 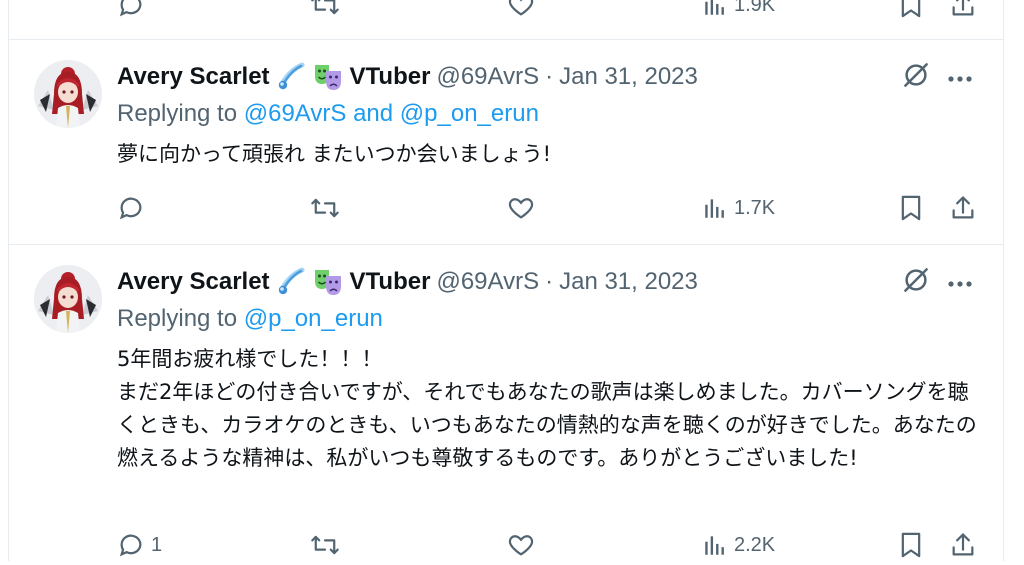 I want to click on previous-tweet-action-bar: 1.9K, so click(x=512, y=12).